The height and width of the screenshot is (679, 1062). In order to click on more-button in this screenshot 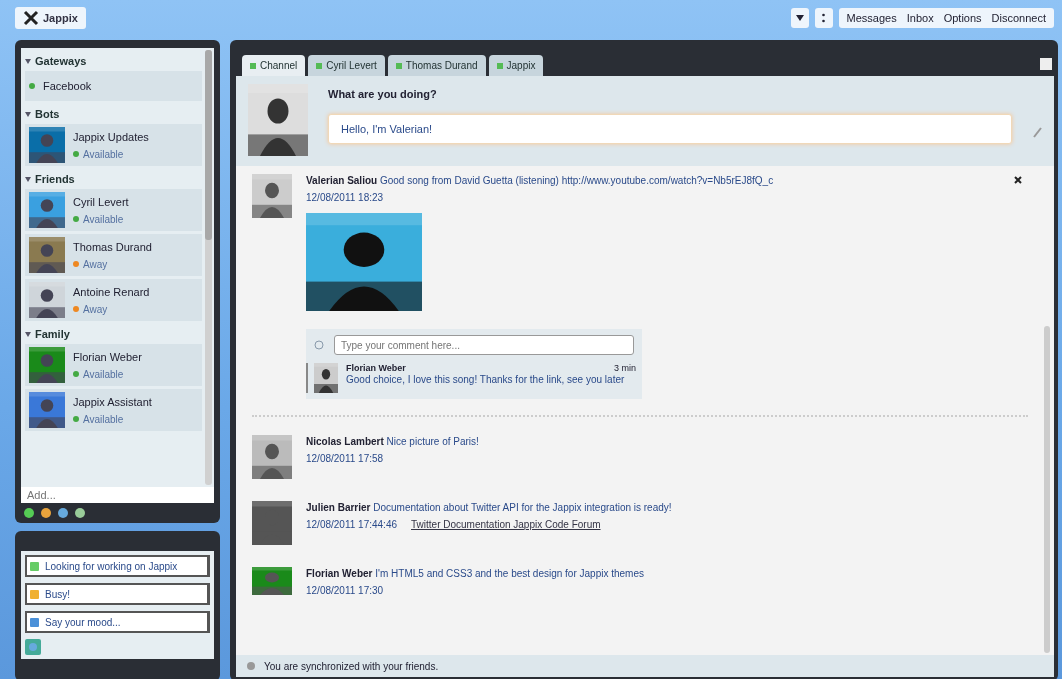, I will do `click(823, 18)`.